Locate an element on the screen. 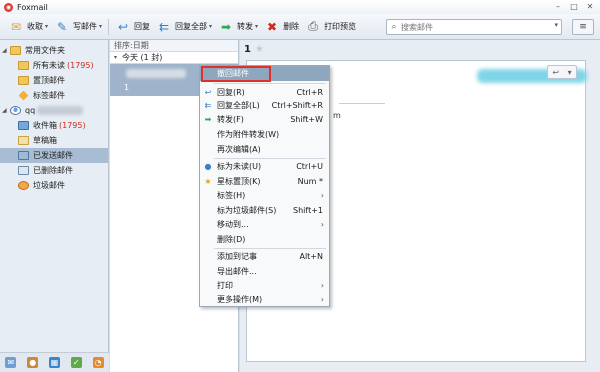 The height and width of the screenshot is (372, 600). folder-all-unread: 所有未读 (1795) is located at coordinates (54, 65).